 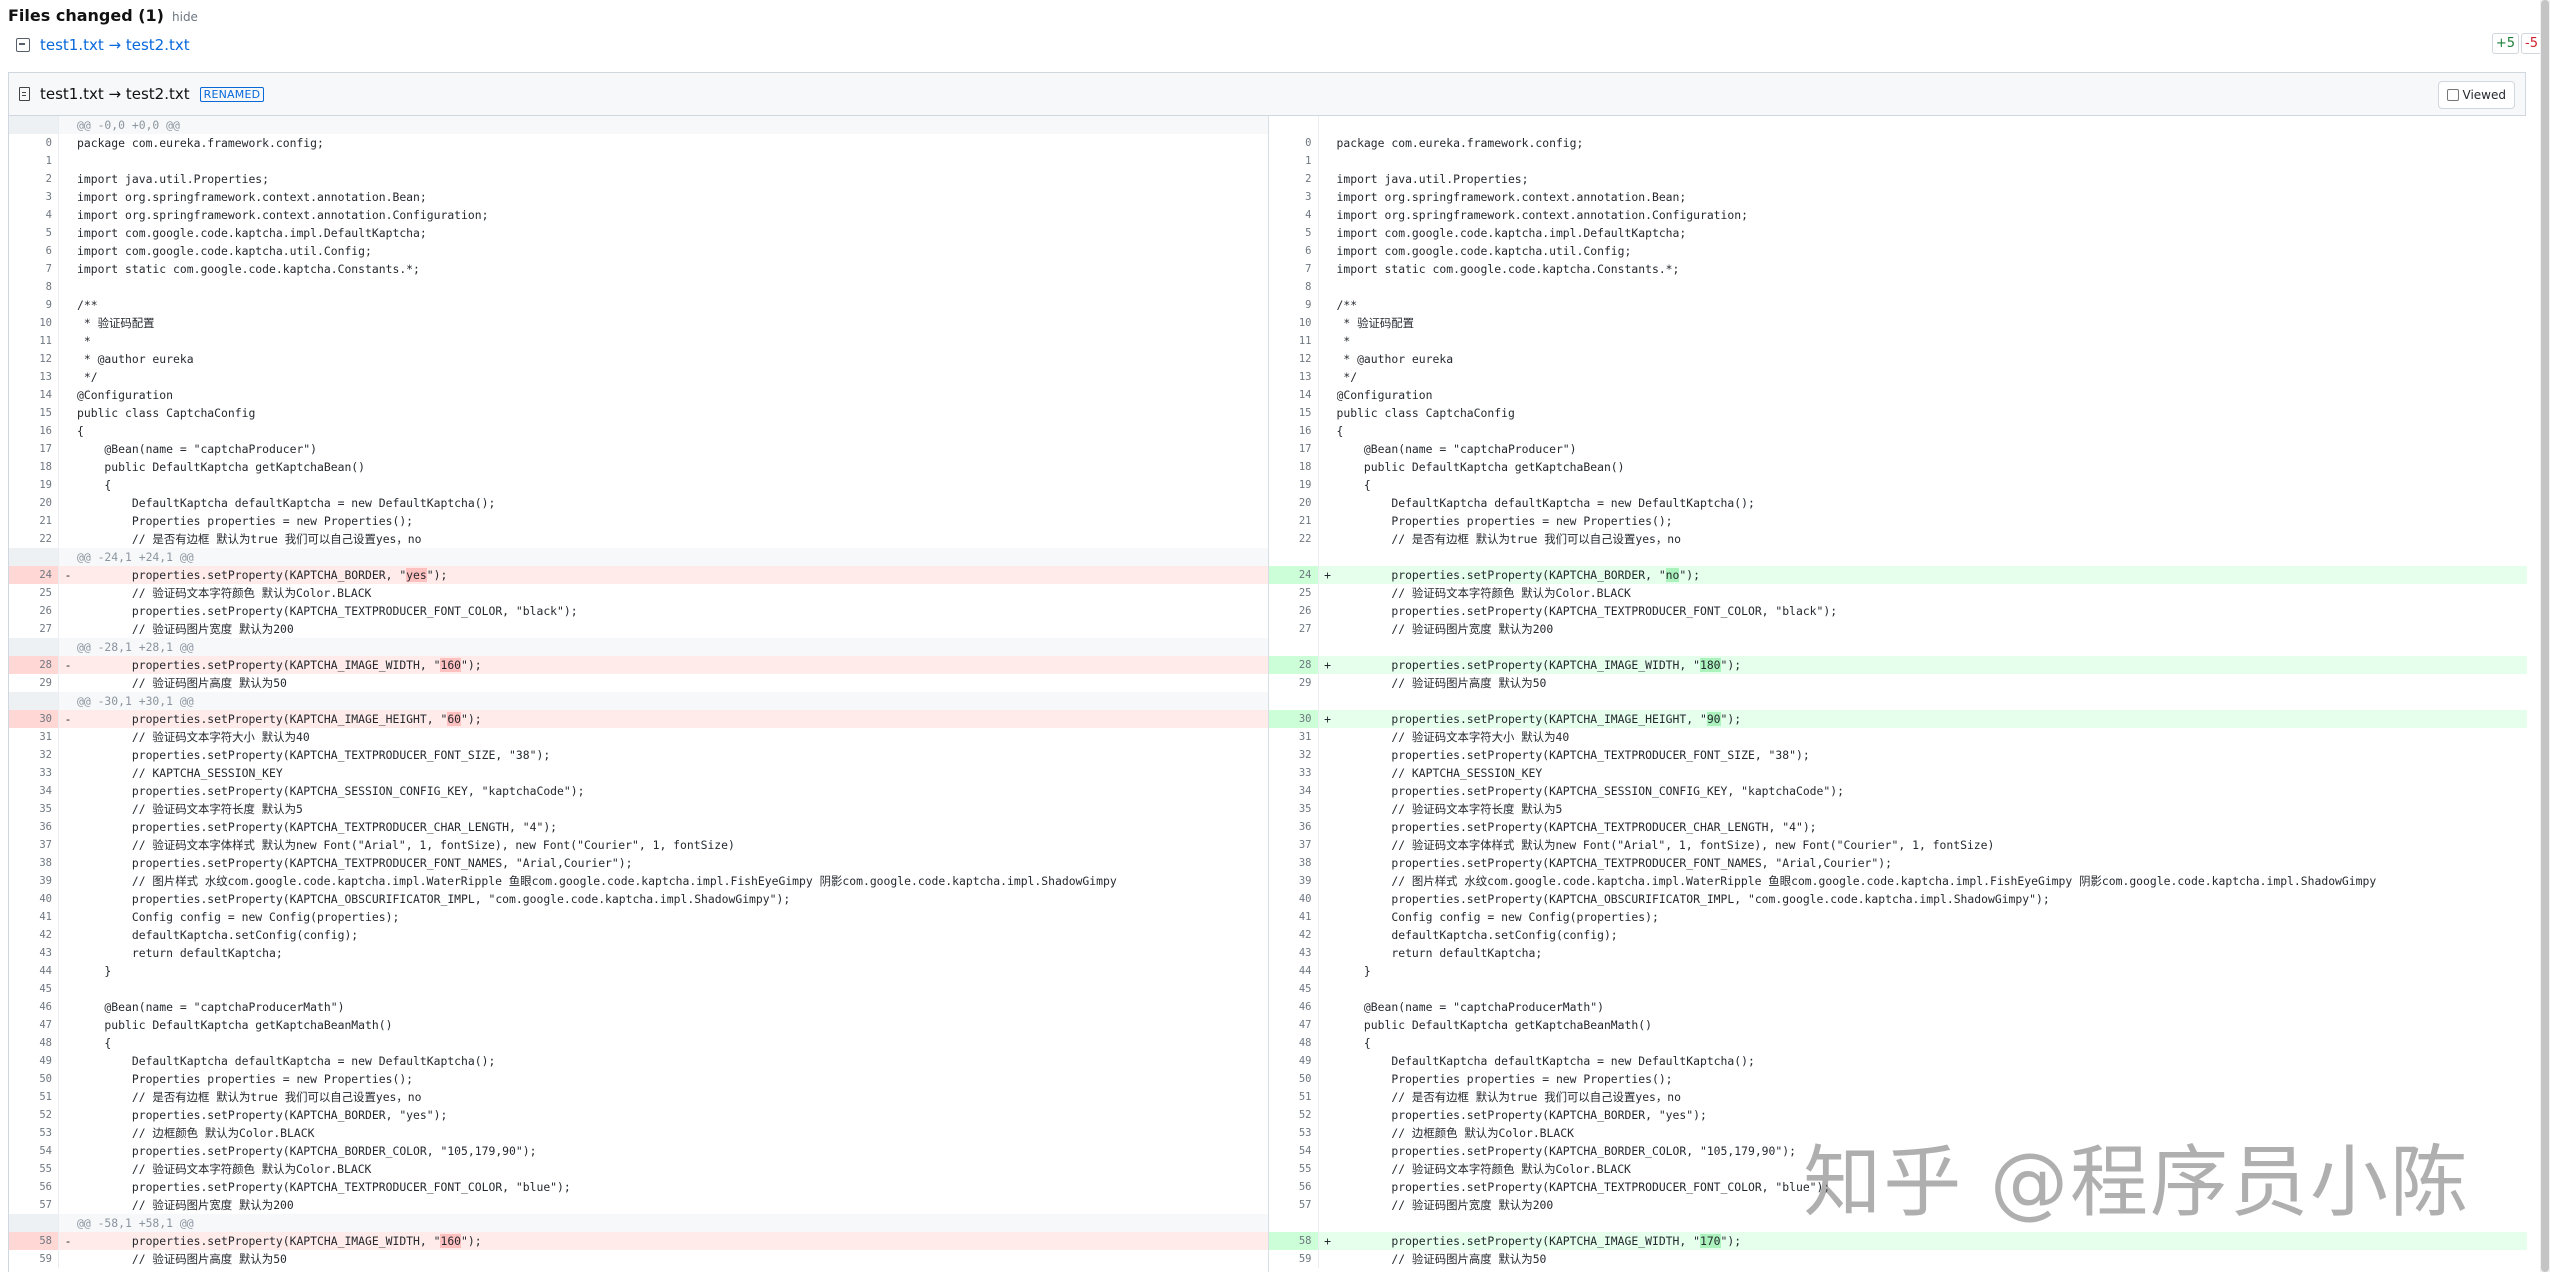 I want to click on page-scrollbar, so click(x=2545, y=636).